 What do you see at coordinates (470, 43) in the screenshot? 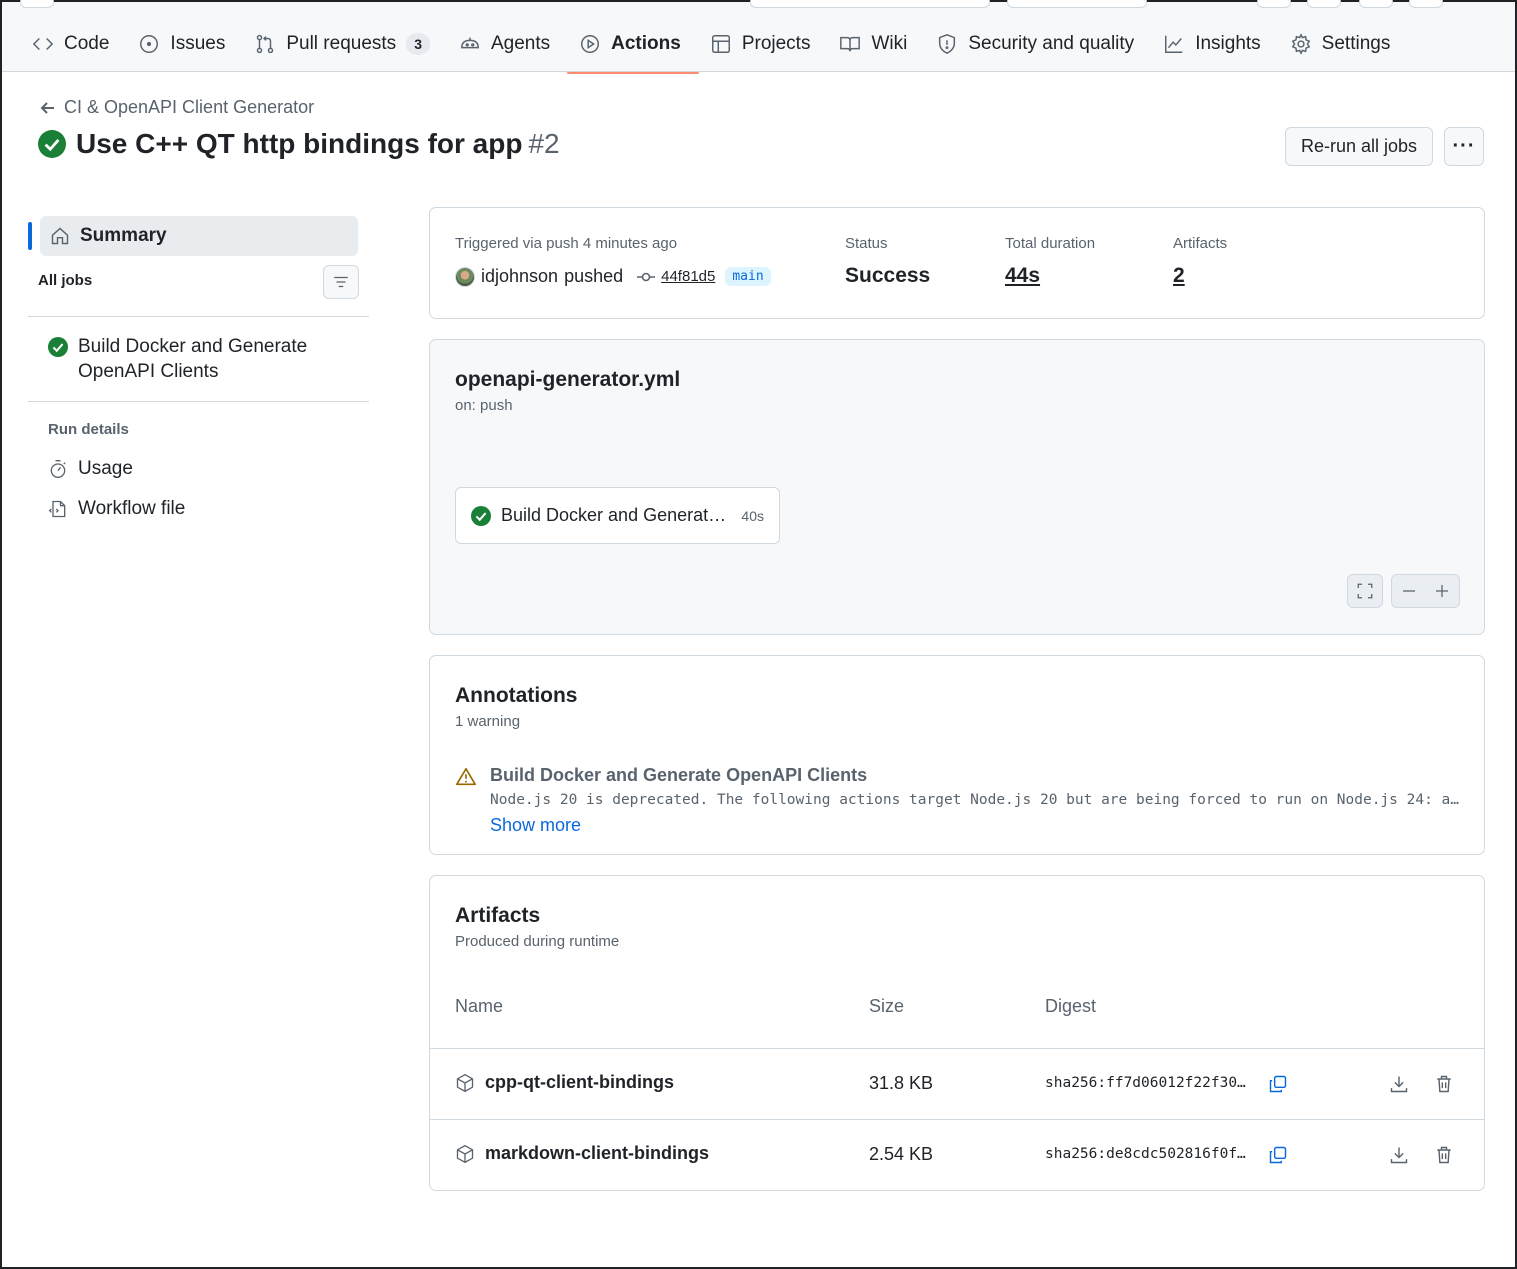
I see `agent-icon` at bounding box center [470, 43].